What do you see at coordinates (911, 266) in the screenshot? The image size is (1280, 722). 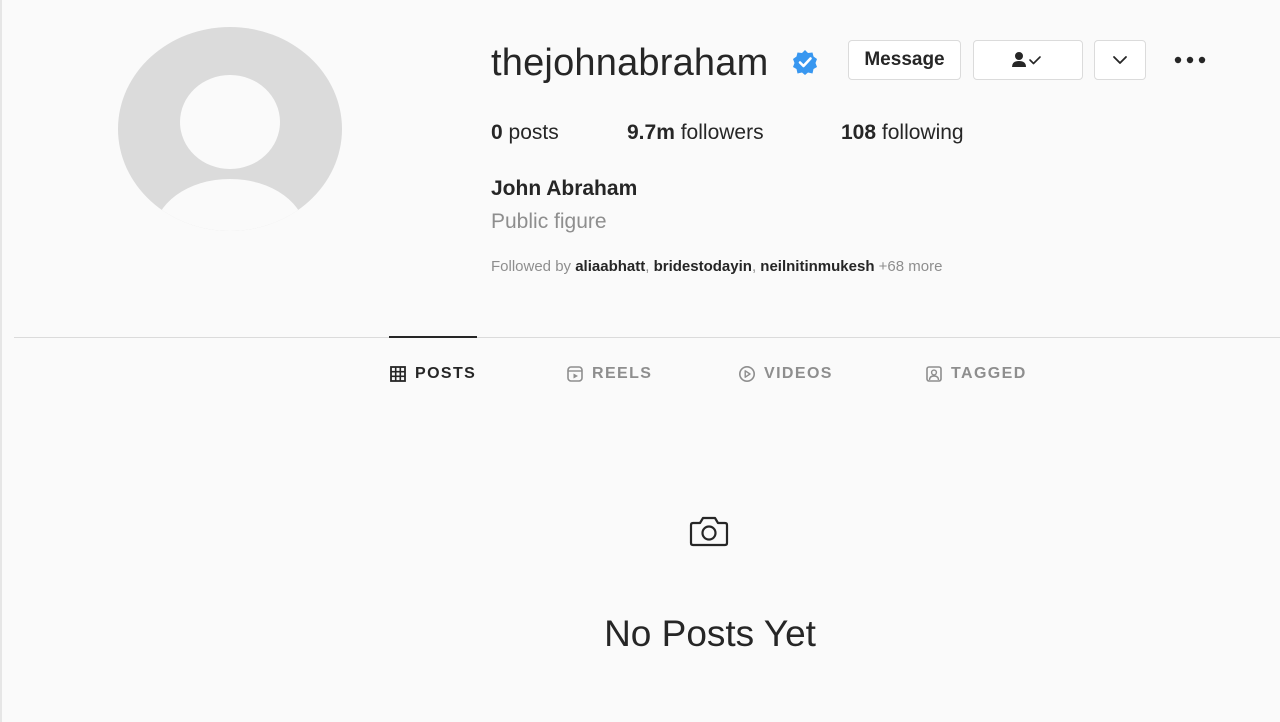 I see `followed-by-more: +68 more` at bounding box center [911, 266].